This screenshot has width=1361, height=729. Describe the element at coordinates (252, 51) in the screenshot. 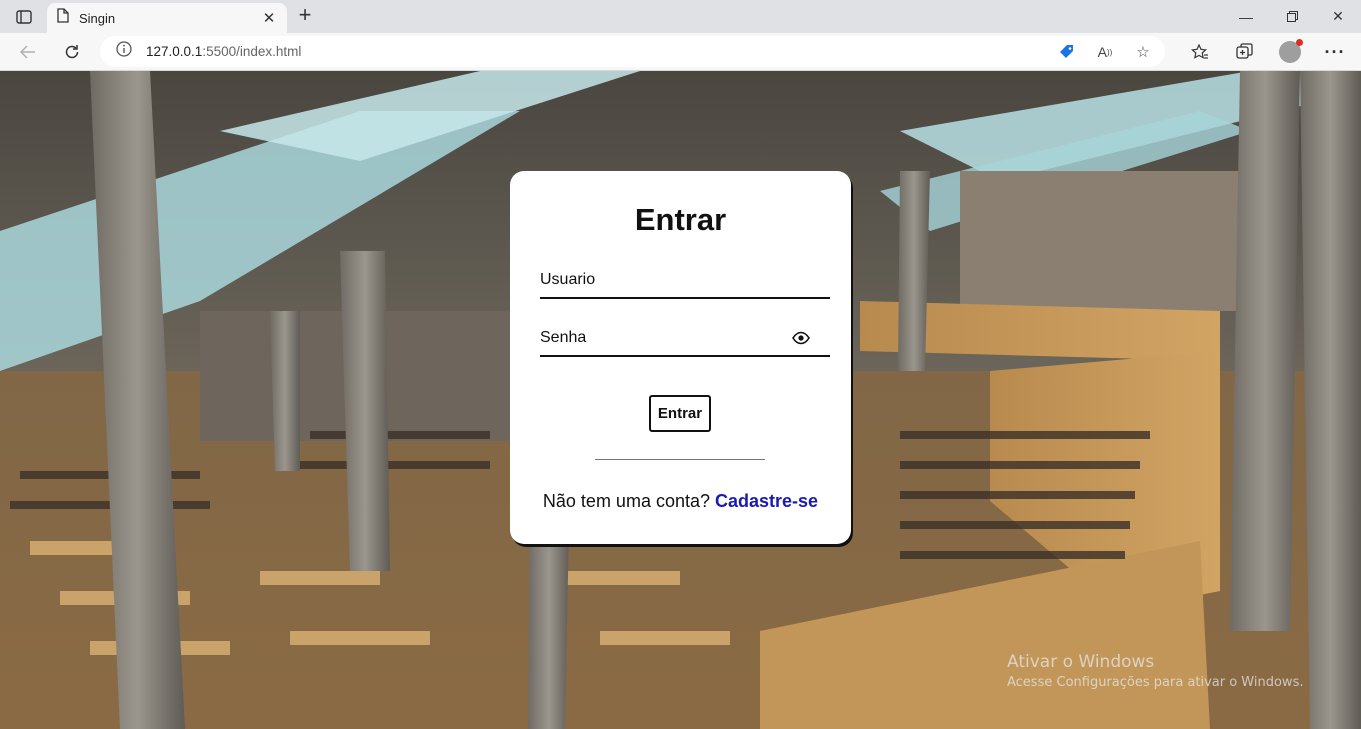

I see `url-path: :5500/index.html` at that location.